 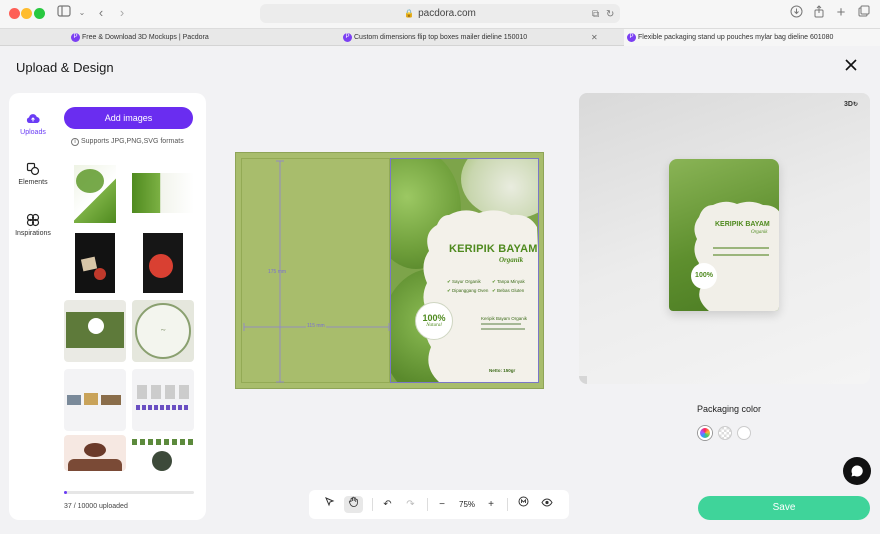 I want to click on preview-eye-icon, so click(x=546, y=504).